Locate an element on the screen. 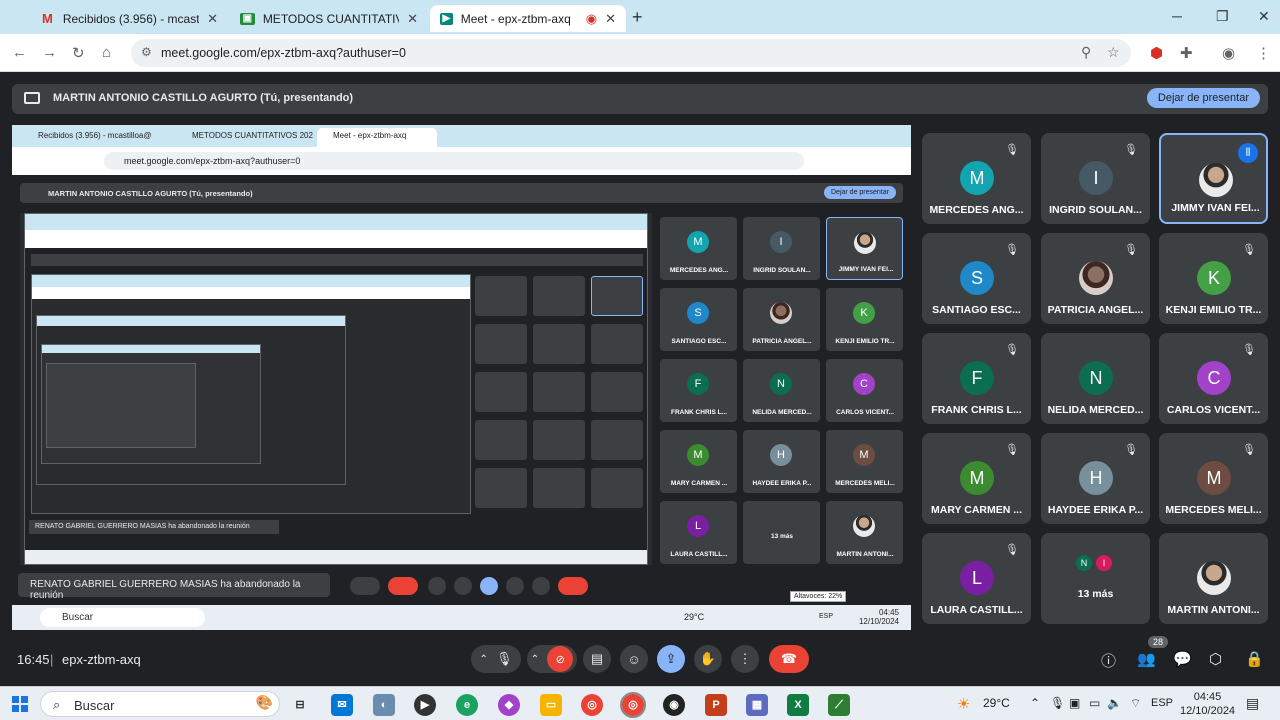 The image size is (1280, 720). site-info-icon: ⚙ is located at coordinates (146, 52).